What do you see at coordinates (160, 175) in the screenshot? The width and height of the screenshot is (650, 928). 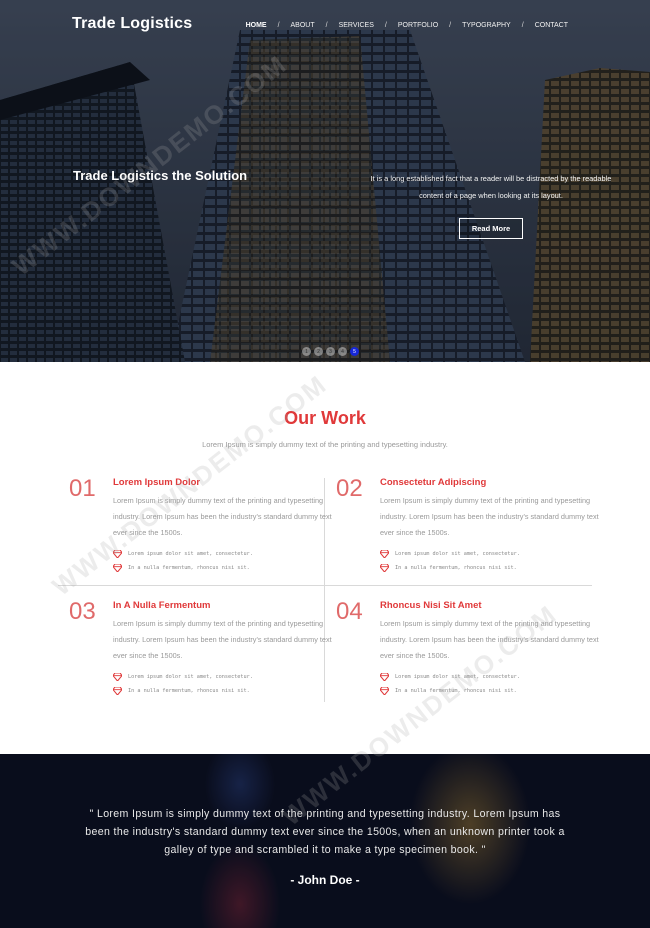 I see `hero-title: Trade Logistics the Solution` at bounding box center [160, 175].